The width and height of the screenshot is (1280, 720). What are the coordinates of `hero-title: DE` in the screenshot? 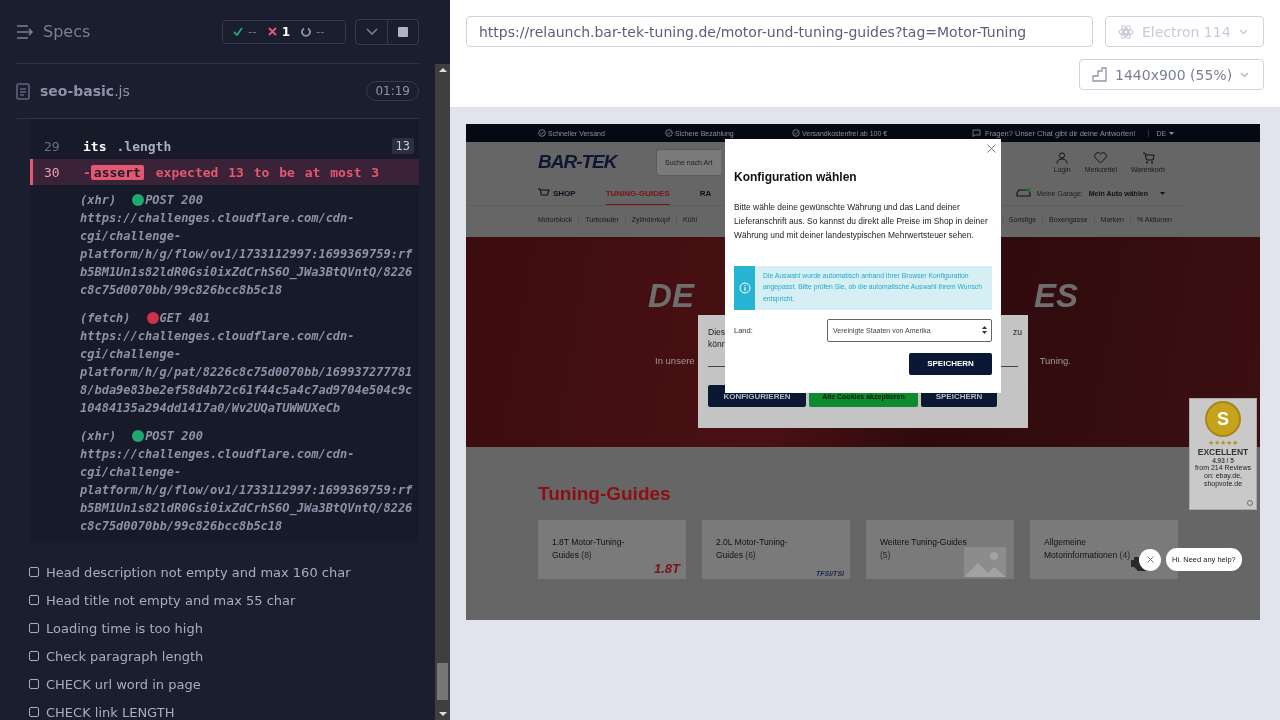 It's located at (671, 296).